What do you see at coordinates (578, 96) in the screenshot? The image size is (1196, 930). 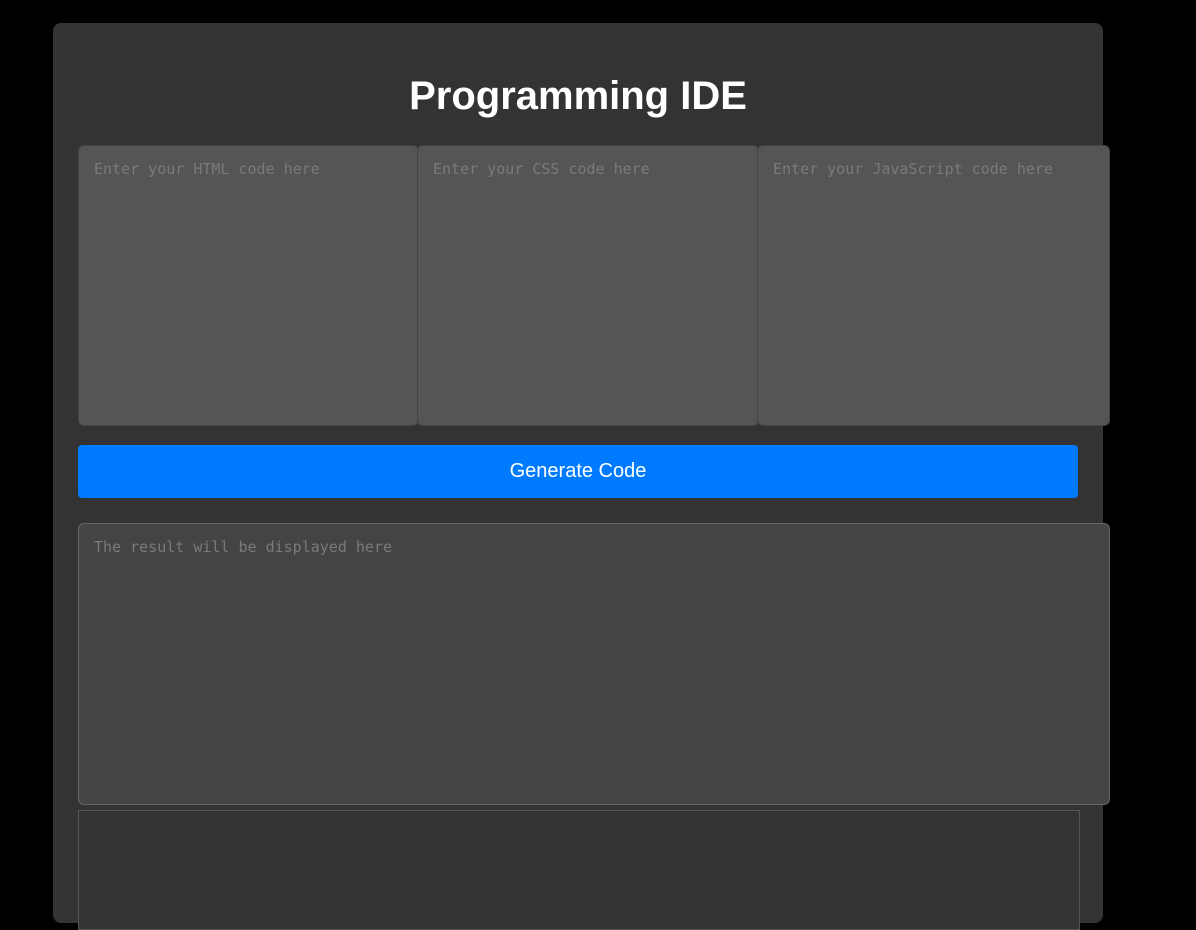 I see `page-title: Programming IDE` at bounding box center [578, 96].